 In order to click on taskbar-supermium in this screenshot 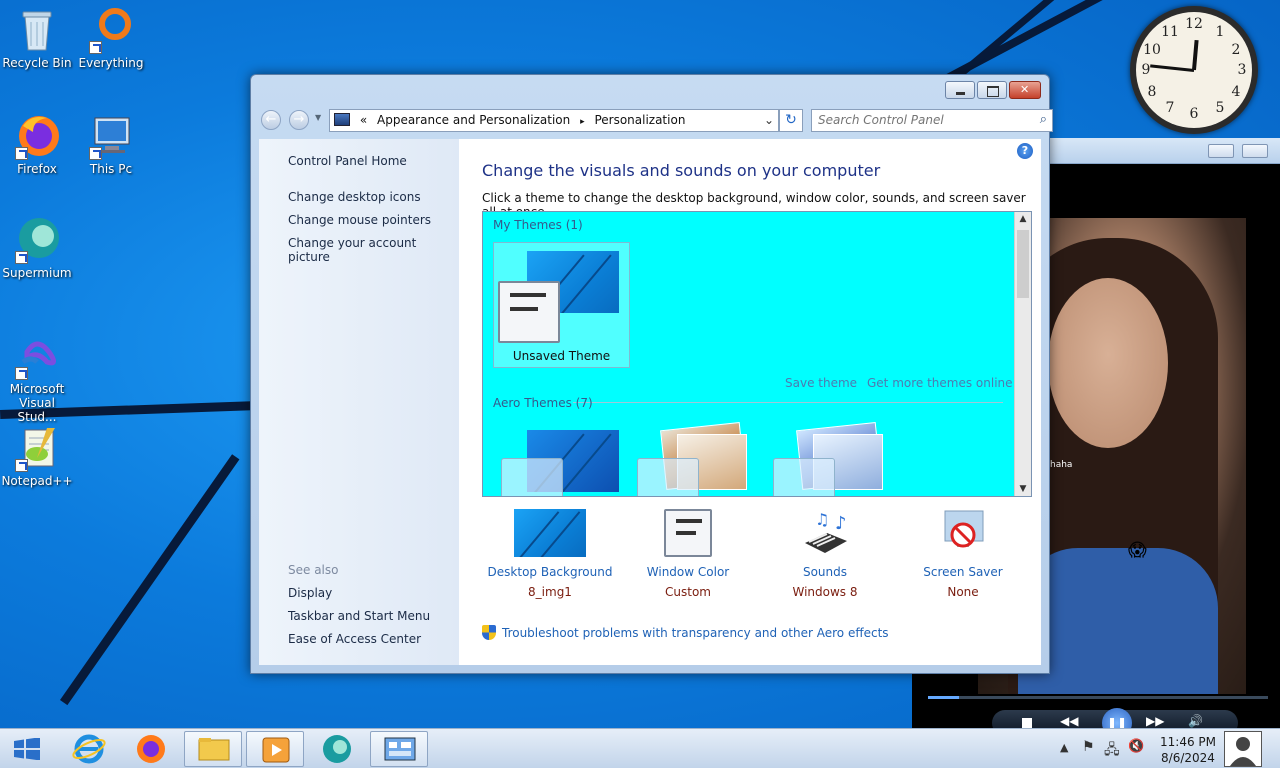, I will do `click(337, 749)`.